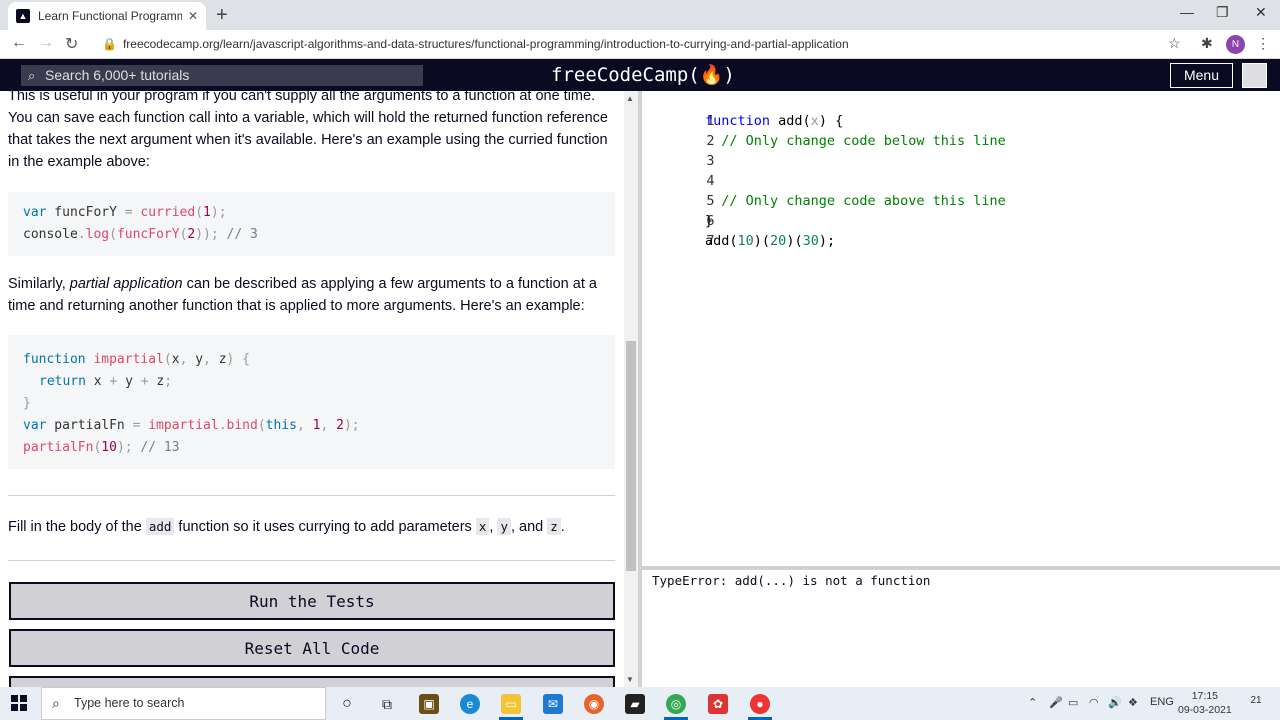 This screenshot has width=1280, height=720. I want to click on editor-line: 5 // Only change code above this line, so click(855, 201).